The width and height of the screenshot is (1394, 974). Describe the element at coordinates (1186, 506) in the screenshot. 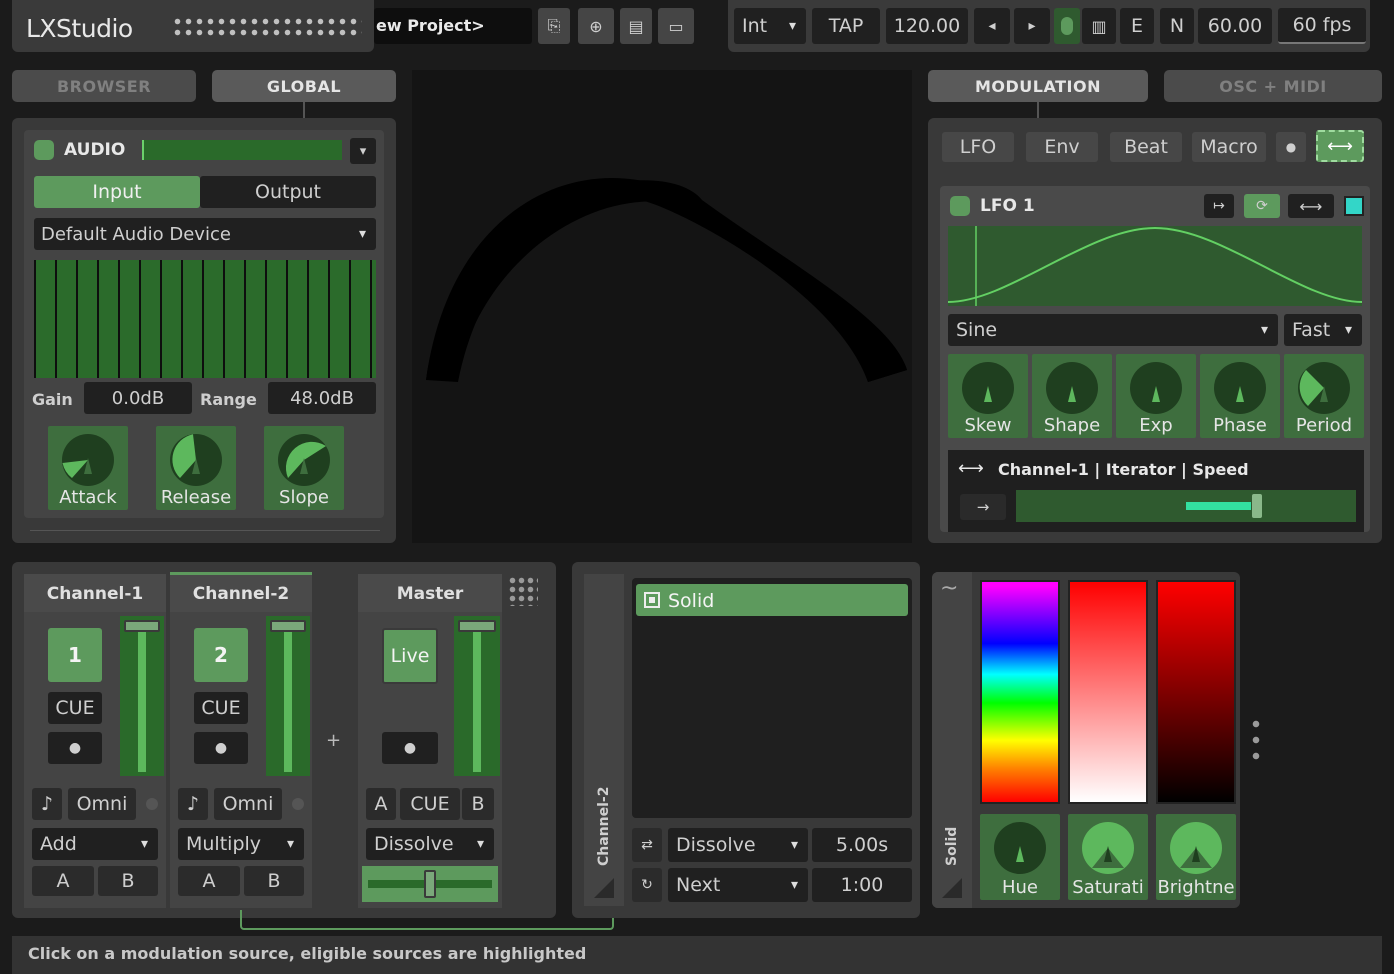

I see `mapping-amount-slider` at that location.